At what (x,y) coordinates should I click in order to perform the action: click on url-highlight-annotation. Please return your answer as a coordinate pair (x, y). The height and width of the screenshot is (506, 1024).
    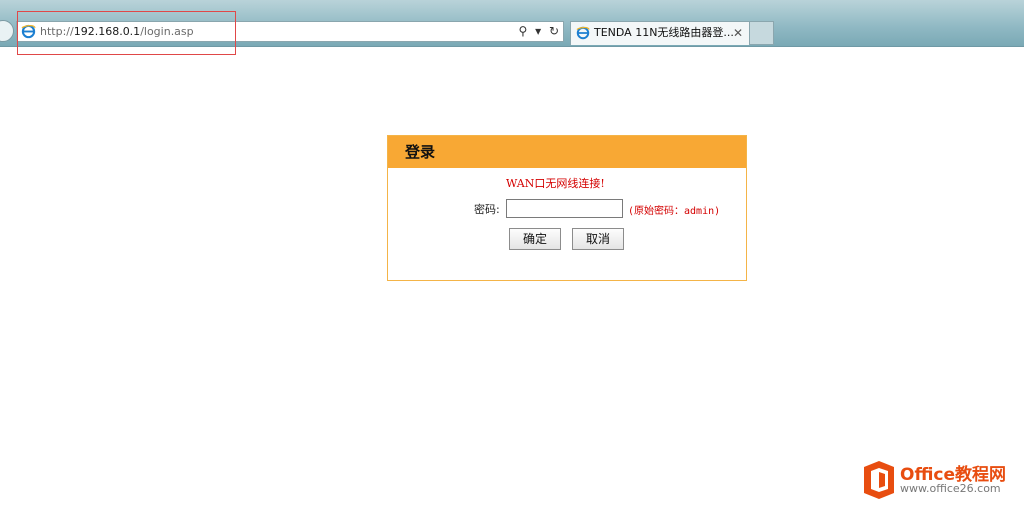
    Looking at the image, I should click on (126, 33).